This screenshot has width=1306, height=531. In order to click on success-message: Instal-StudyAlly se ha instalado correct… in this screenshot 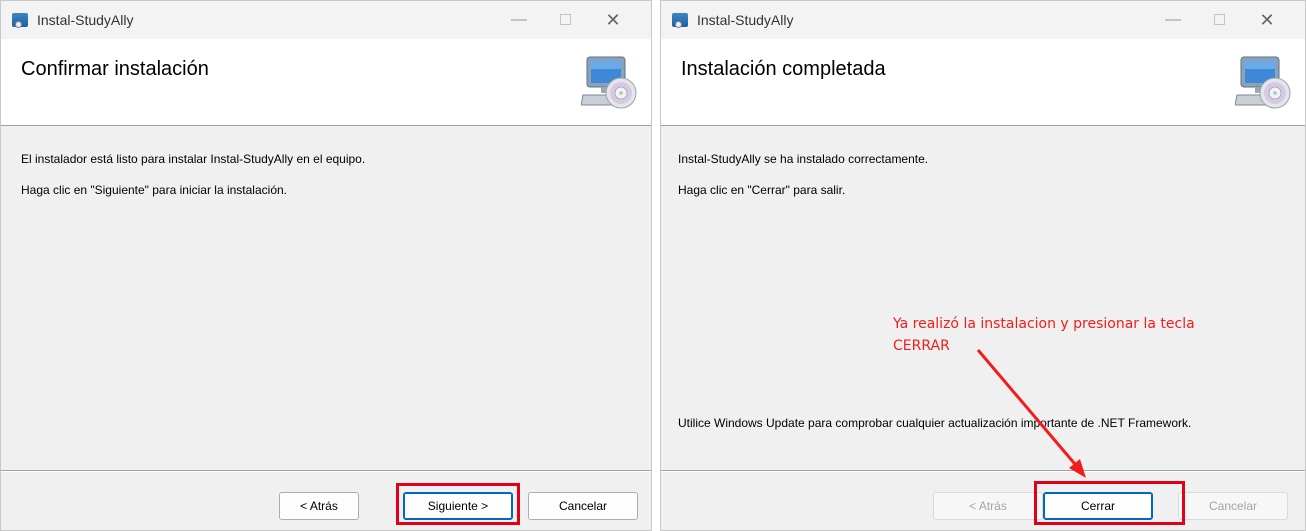, I will do `click(803, 159)`.